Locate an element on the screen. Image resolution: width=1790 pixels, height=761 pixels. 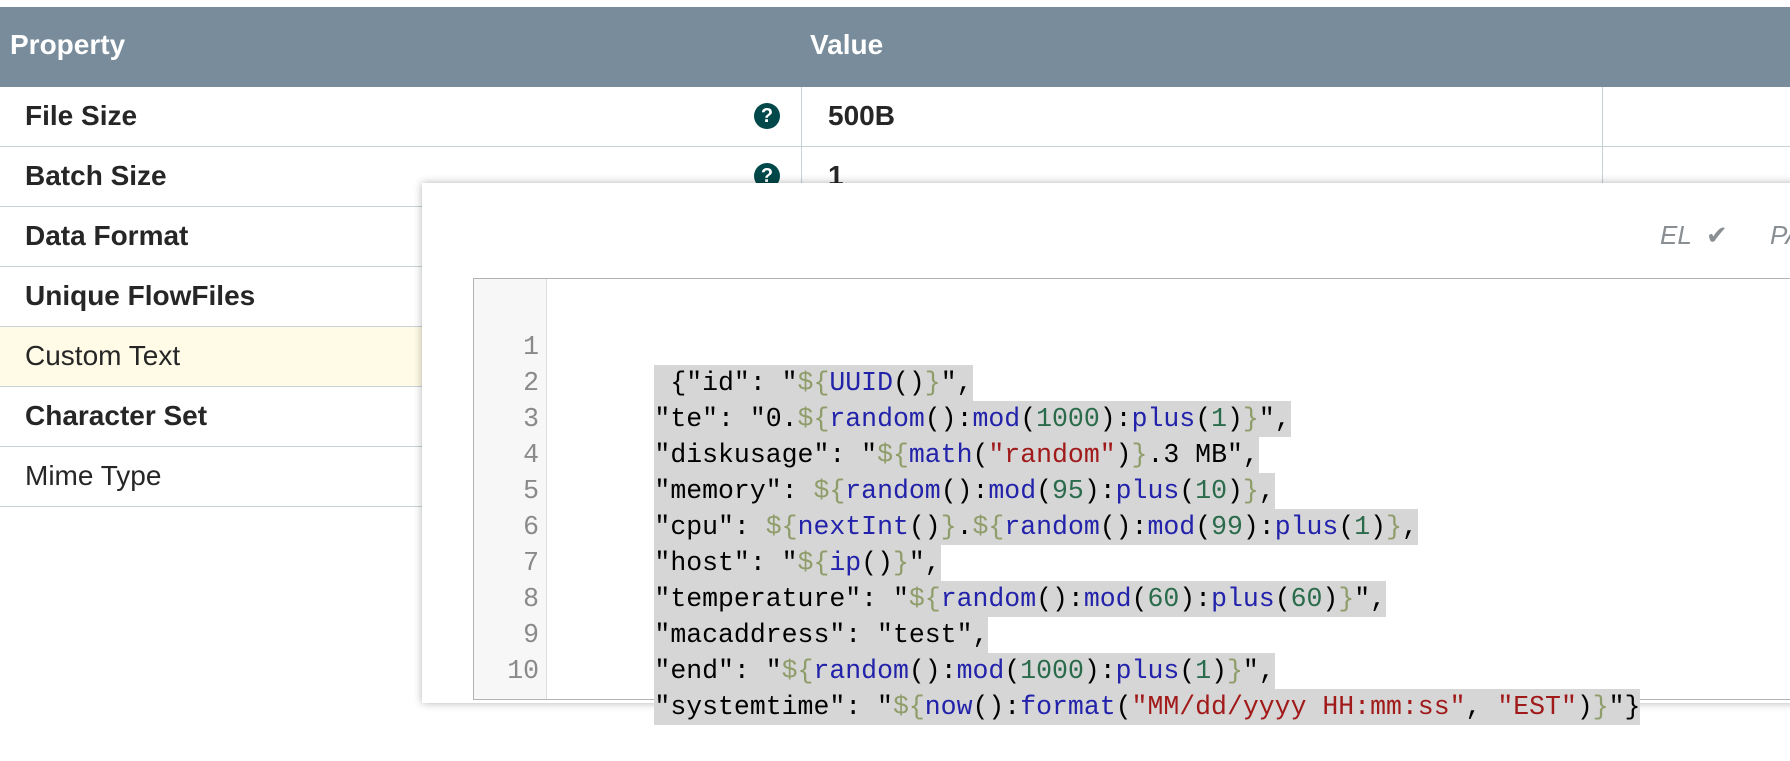
line-number: 1 is located at coordinates (531, 347).